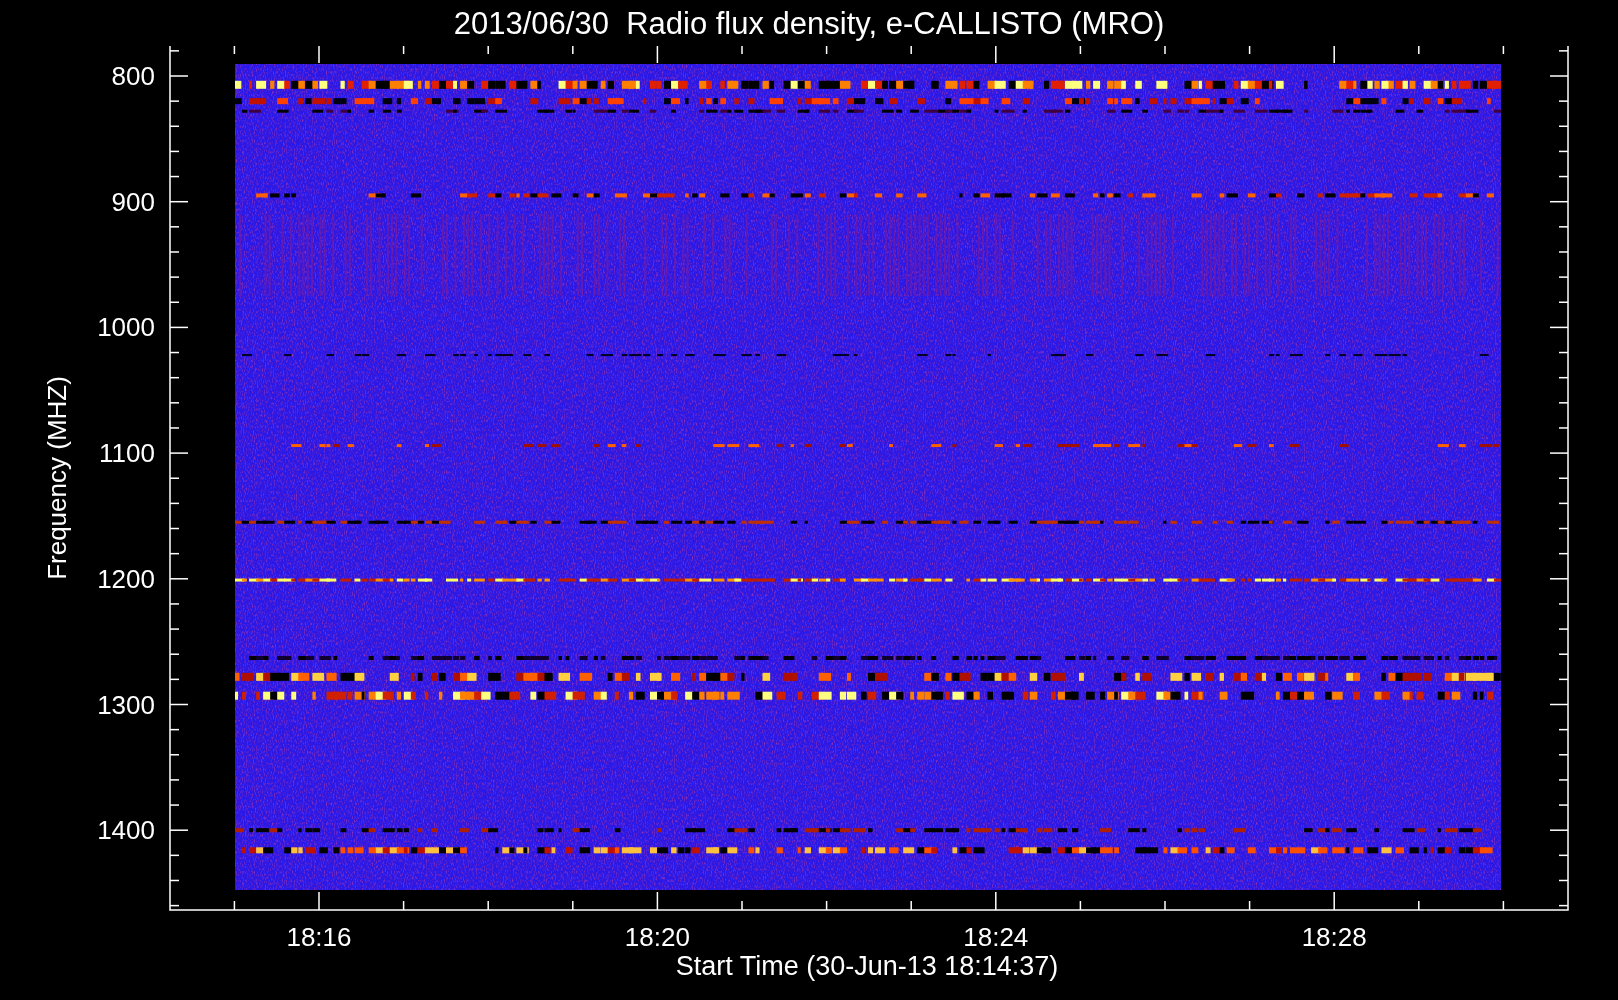 The width and height of the screenshot is (1618, 1000). What do you see at coordinates (319, 937) in the screenshot?
I see `x-tick-label: 18:16` at bounding box center [319, 937].